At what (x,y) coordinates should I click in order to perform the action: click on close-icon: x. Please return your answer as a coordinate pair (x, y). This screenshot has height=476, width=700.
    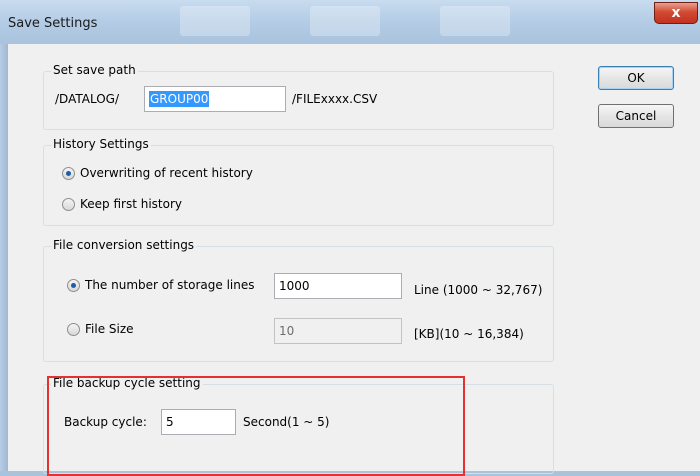
    Looking at the image, I should click on (676, 13).